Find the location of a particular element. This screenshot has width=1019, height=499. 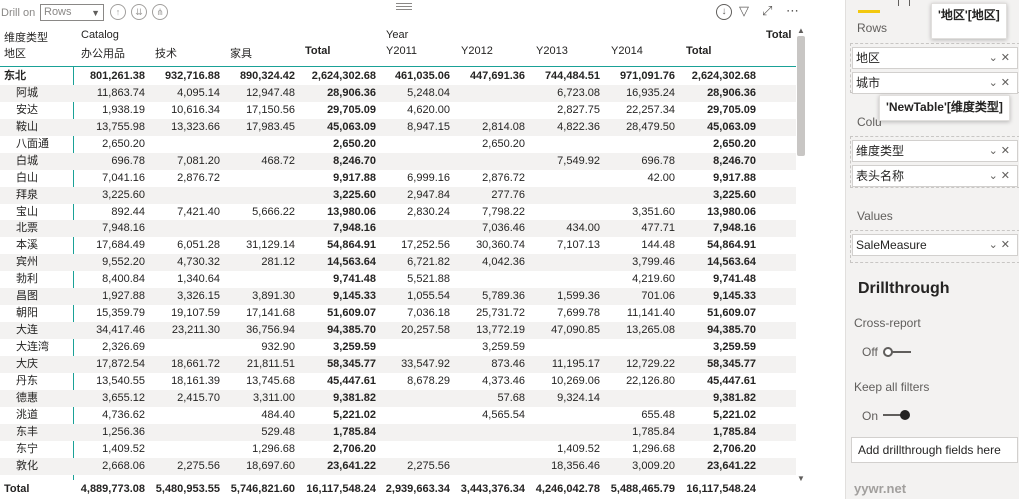

matrix-cell: 2,947.84 is located at coordinates (428, 195).